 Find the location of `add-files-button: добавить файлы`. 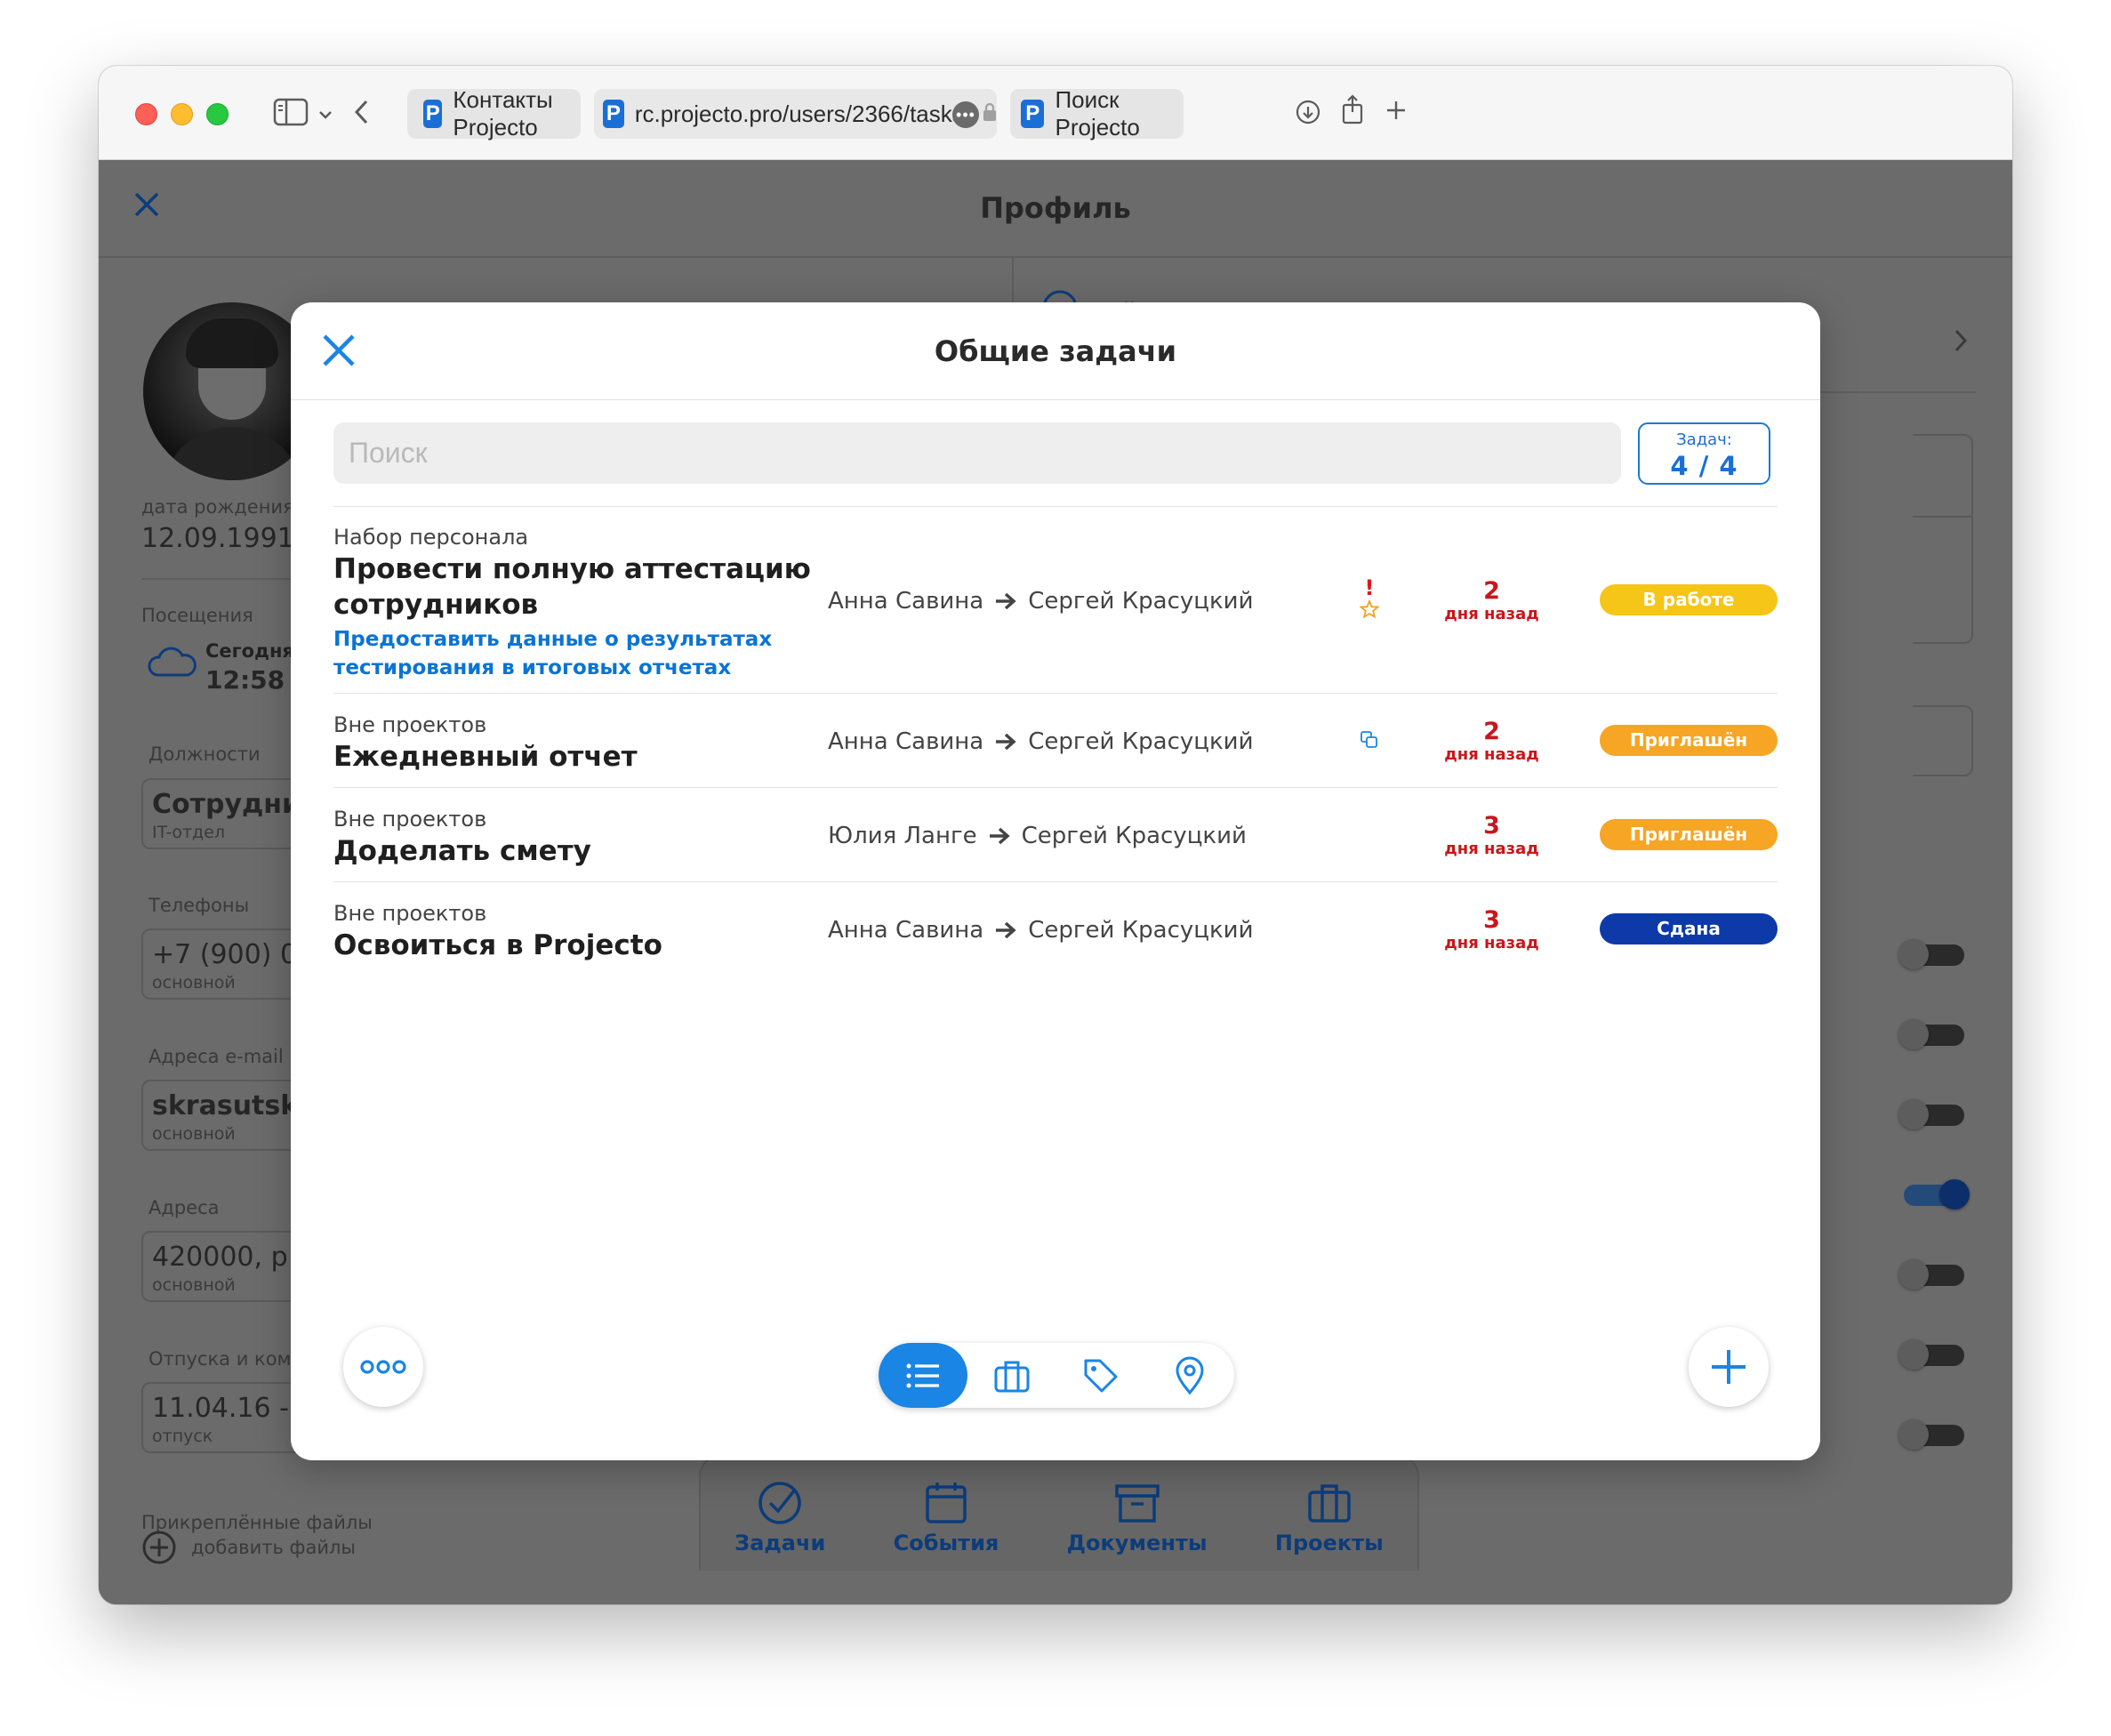

add-files-button: добавить файлы is located at coordinates (248, 1548).